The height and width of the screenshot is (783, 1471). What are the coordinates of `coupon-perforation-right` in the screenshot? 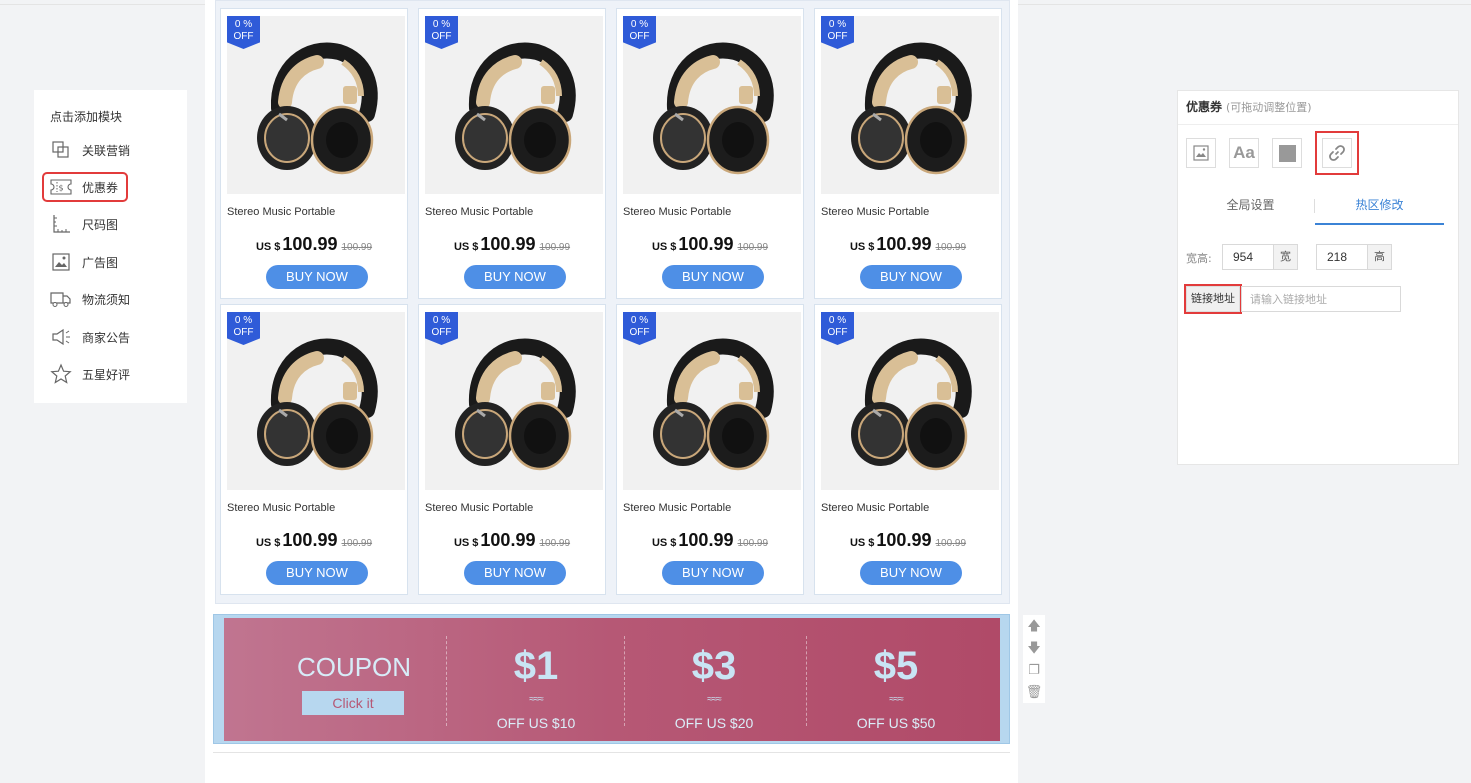 It's located at (1000, 679).